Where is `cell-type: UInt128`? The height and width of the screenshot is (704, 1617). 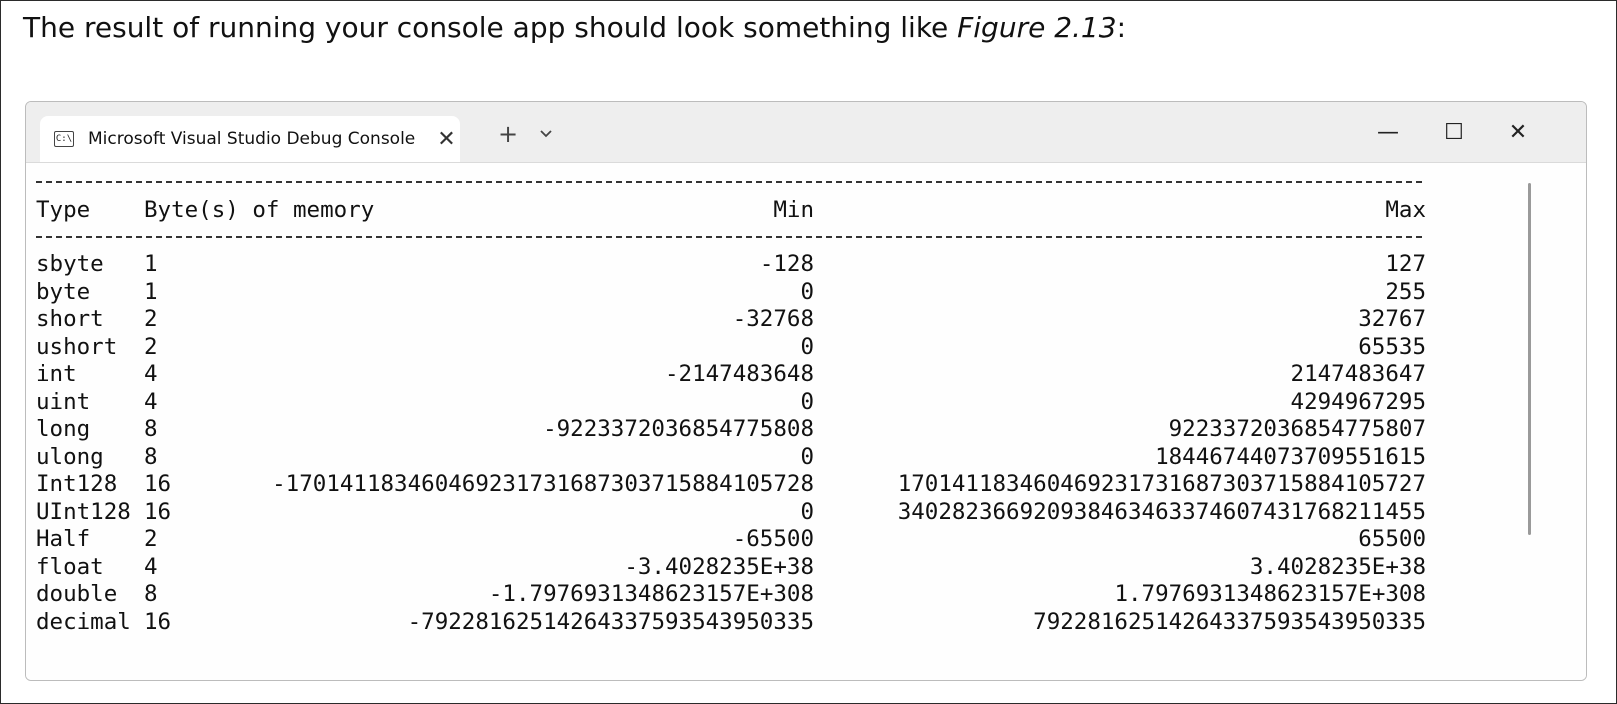 cell-type: UInt128 is located at coordinates (83, 511).